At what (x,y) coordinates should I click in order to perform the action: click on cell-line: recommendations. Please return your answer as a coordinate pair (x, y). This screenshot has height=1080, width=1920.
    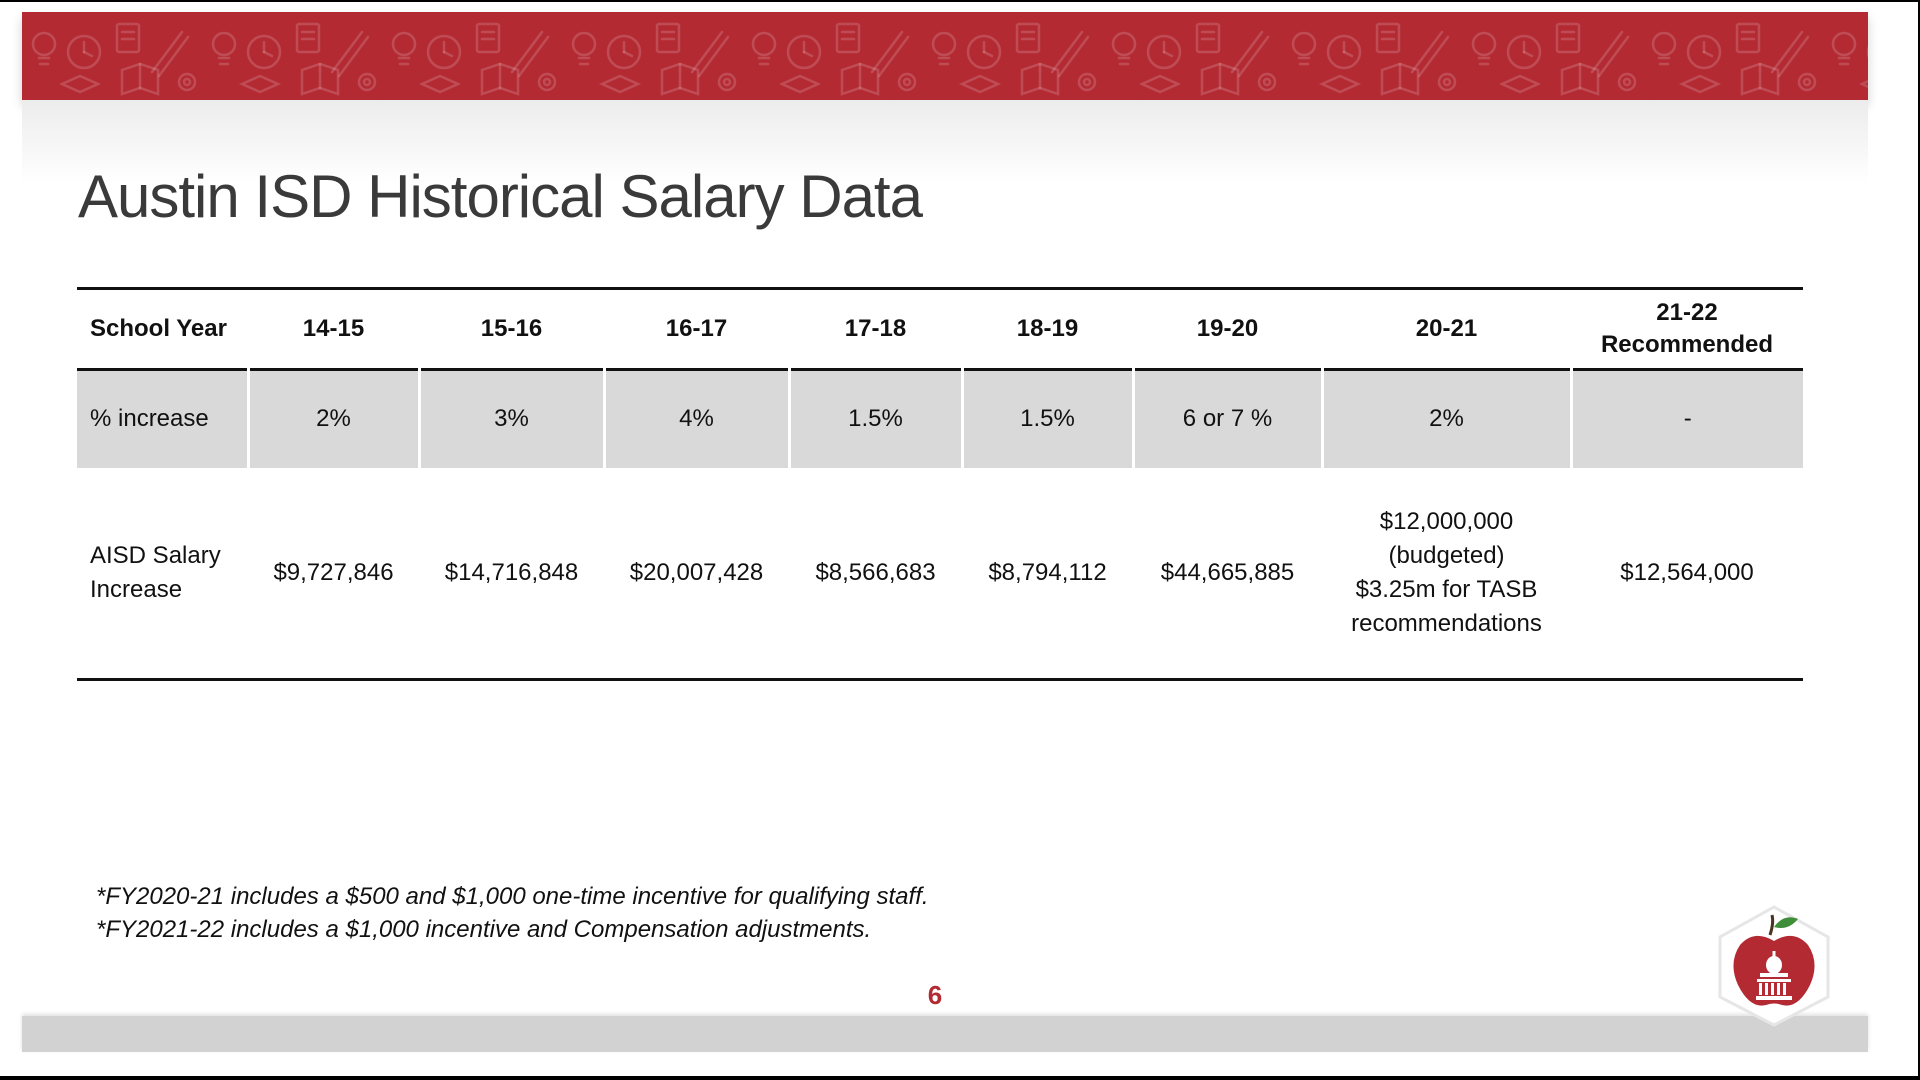
    Looking at the image, I should click on (1446, 623).